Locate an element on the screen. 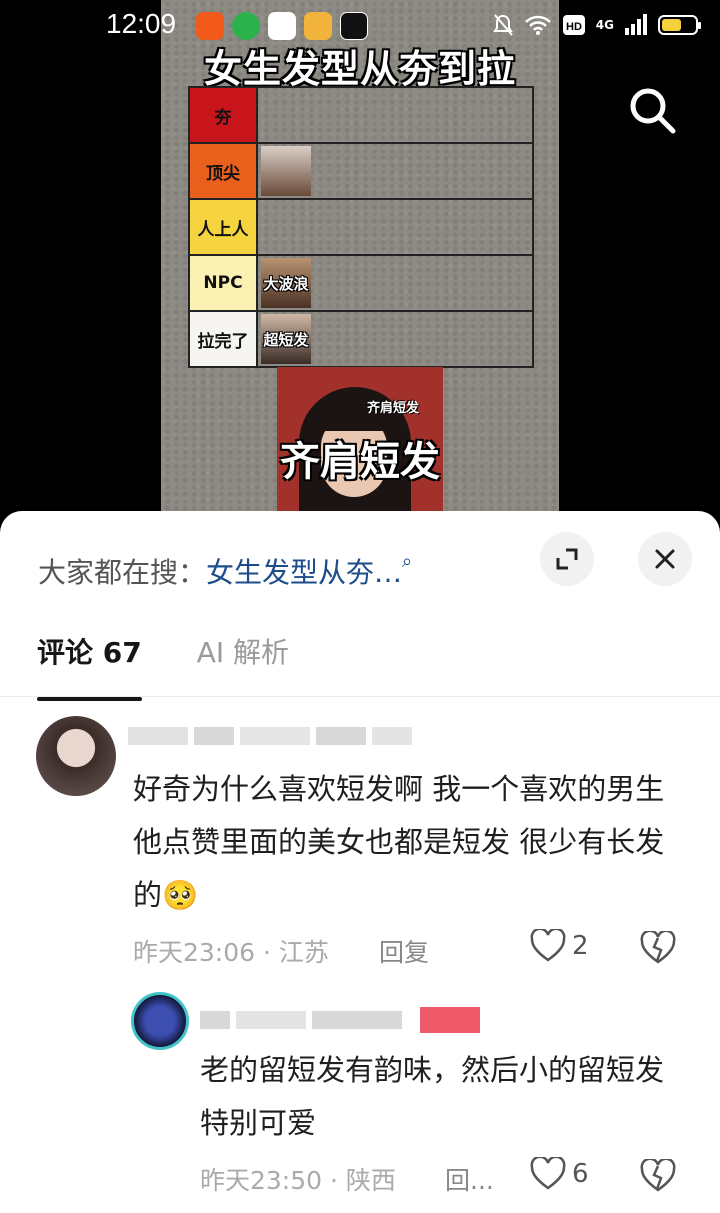 The image size is (720, 1213). tier-label: 夯 is located at coordinates (224, 115).